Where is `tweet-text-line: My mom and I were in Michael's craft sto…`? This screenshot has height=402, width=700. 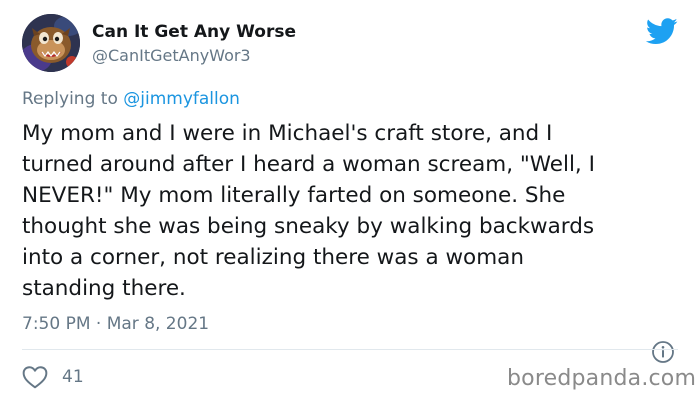 tweet-text-line: My mom and I were in Michael's craft sto… is located at coordinates (287, 133).